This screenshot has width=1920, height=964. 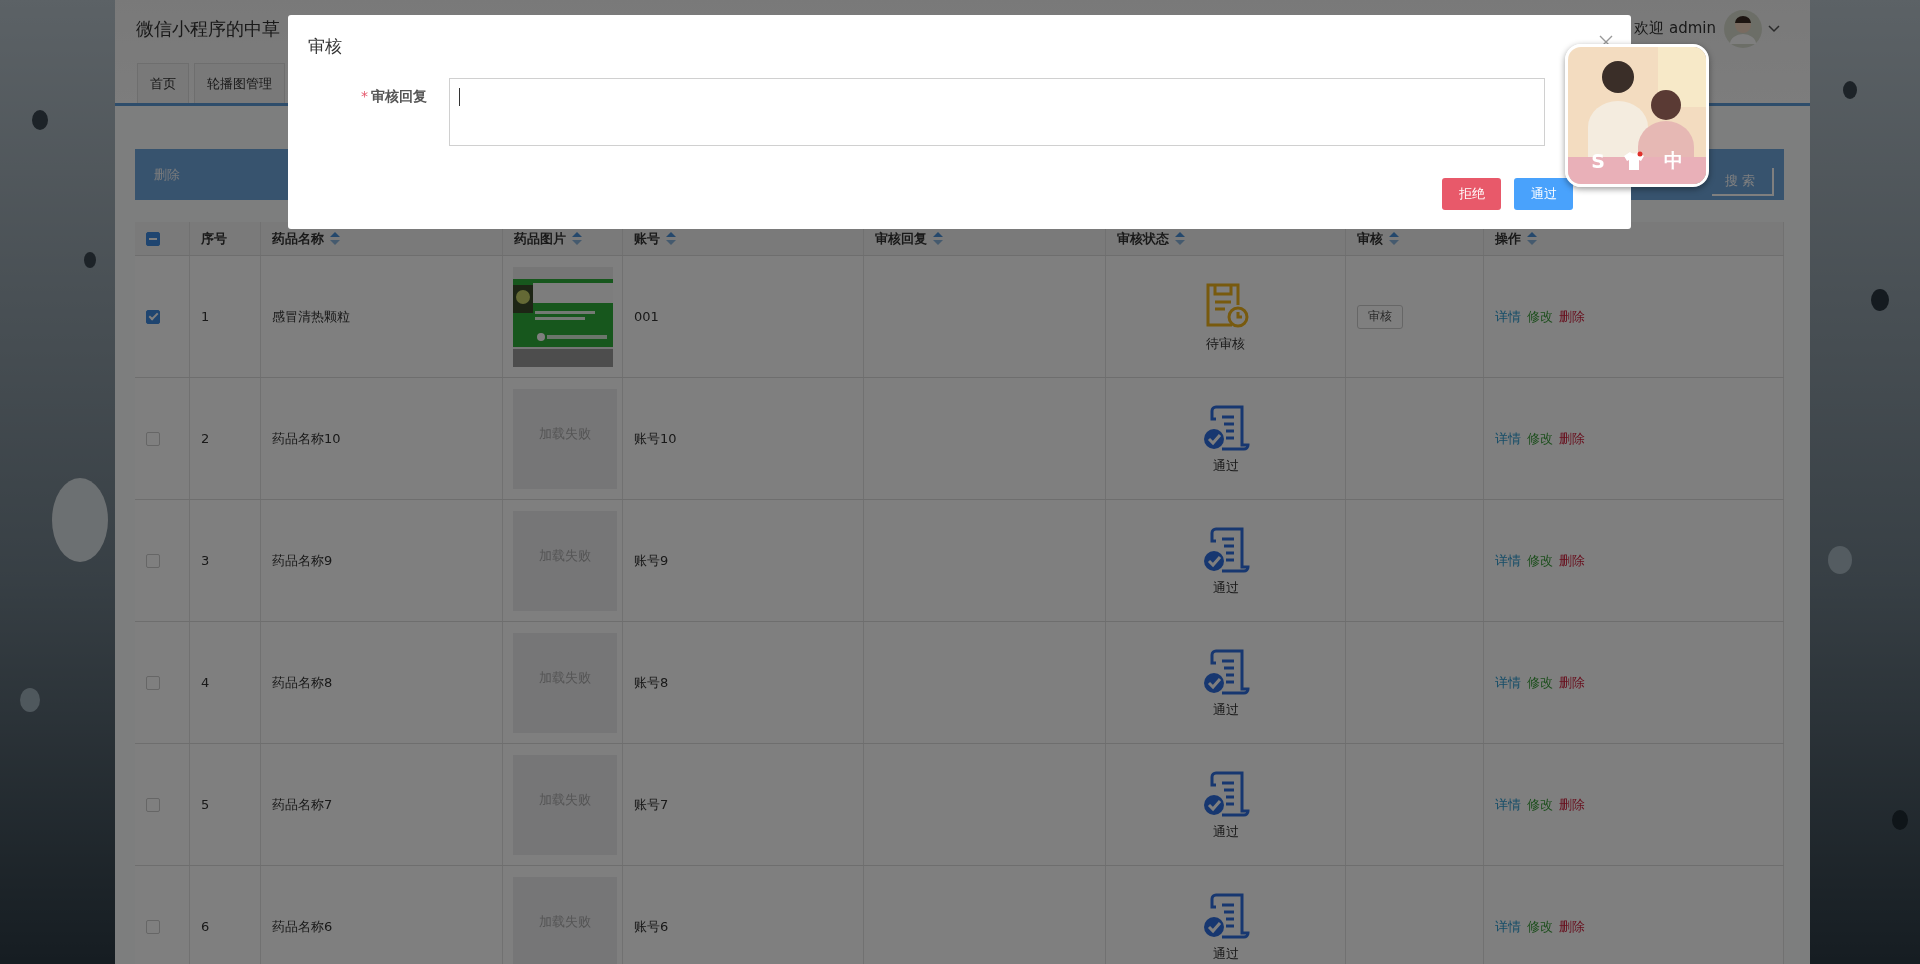 I want to click on column-header: 审核, so click(x=1378, y=238).